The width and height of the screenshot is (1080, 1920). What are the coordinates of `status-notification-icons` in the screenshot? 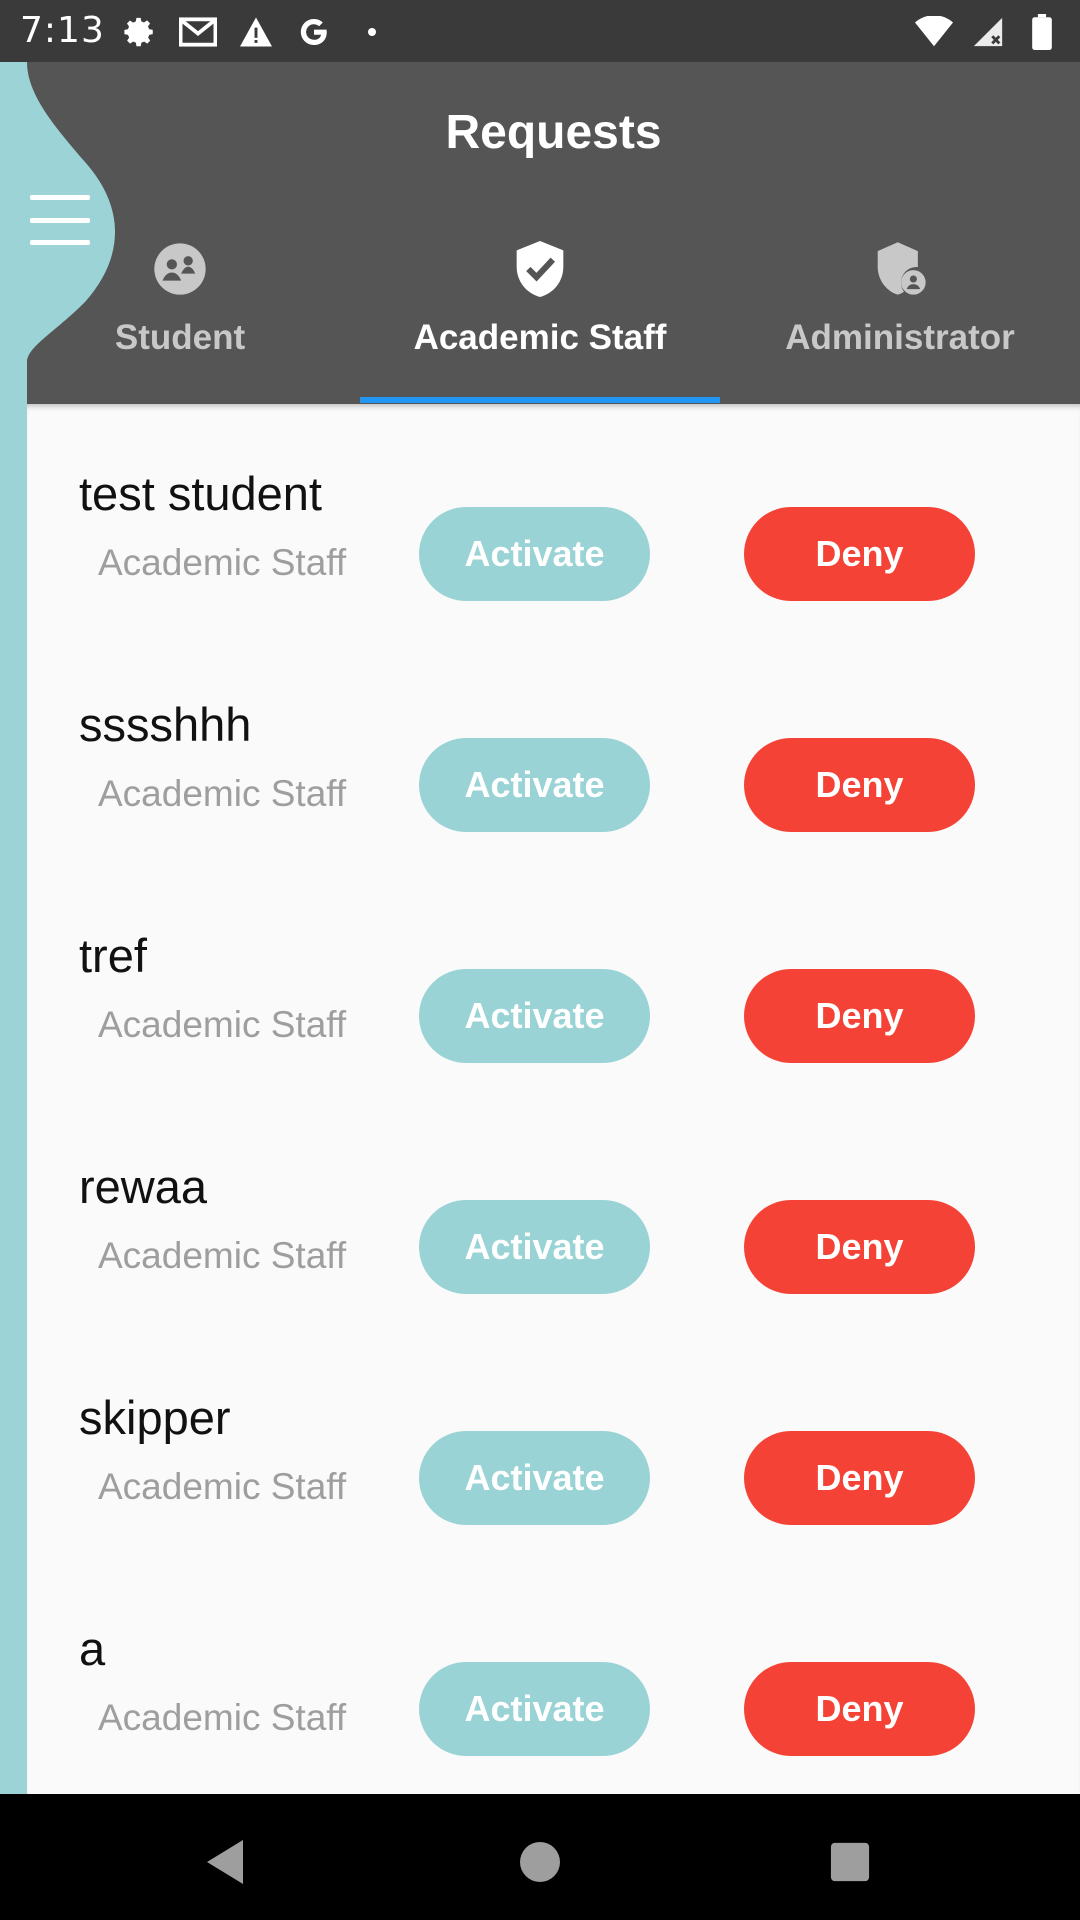 It's located at (256, 32).